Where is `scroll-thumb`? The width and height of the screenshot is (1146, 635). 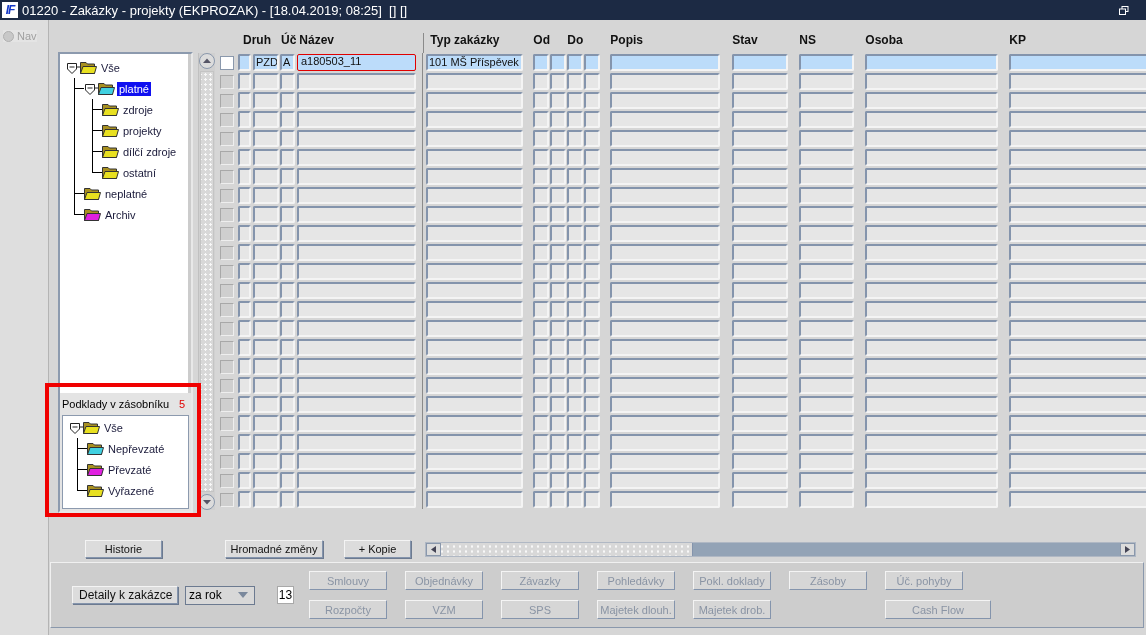 scroll-thumb is located at coordinates (567, 549).